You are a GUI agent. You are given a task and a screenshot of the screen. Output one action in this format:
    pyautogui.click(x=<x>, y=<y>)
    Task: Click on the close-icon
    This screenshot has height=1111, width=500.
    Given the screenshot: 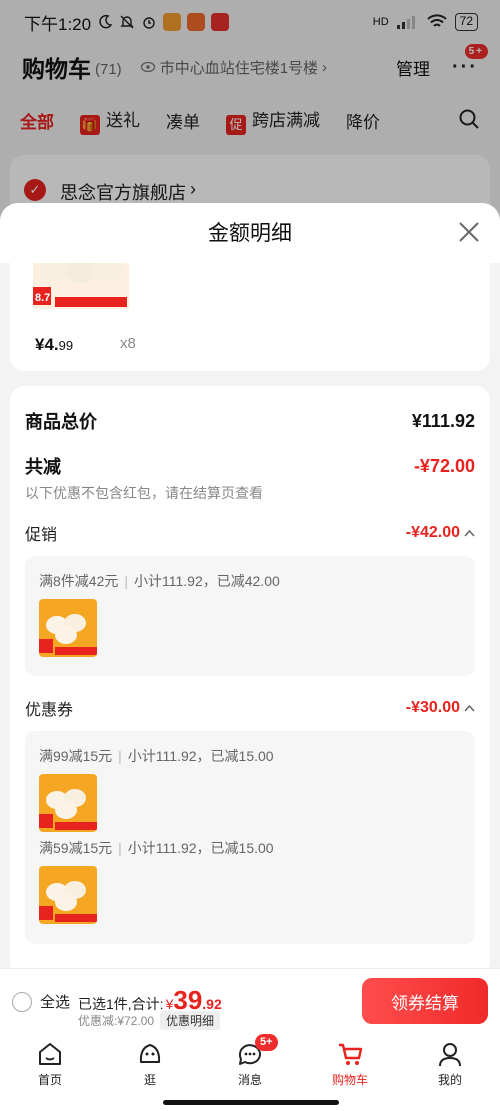 What is the action you would take?
    pyautogui.click(x=469, y=232)
    